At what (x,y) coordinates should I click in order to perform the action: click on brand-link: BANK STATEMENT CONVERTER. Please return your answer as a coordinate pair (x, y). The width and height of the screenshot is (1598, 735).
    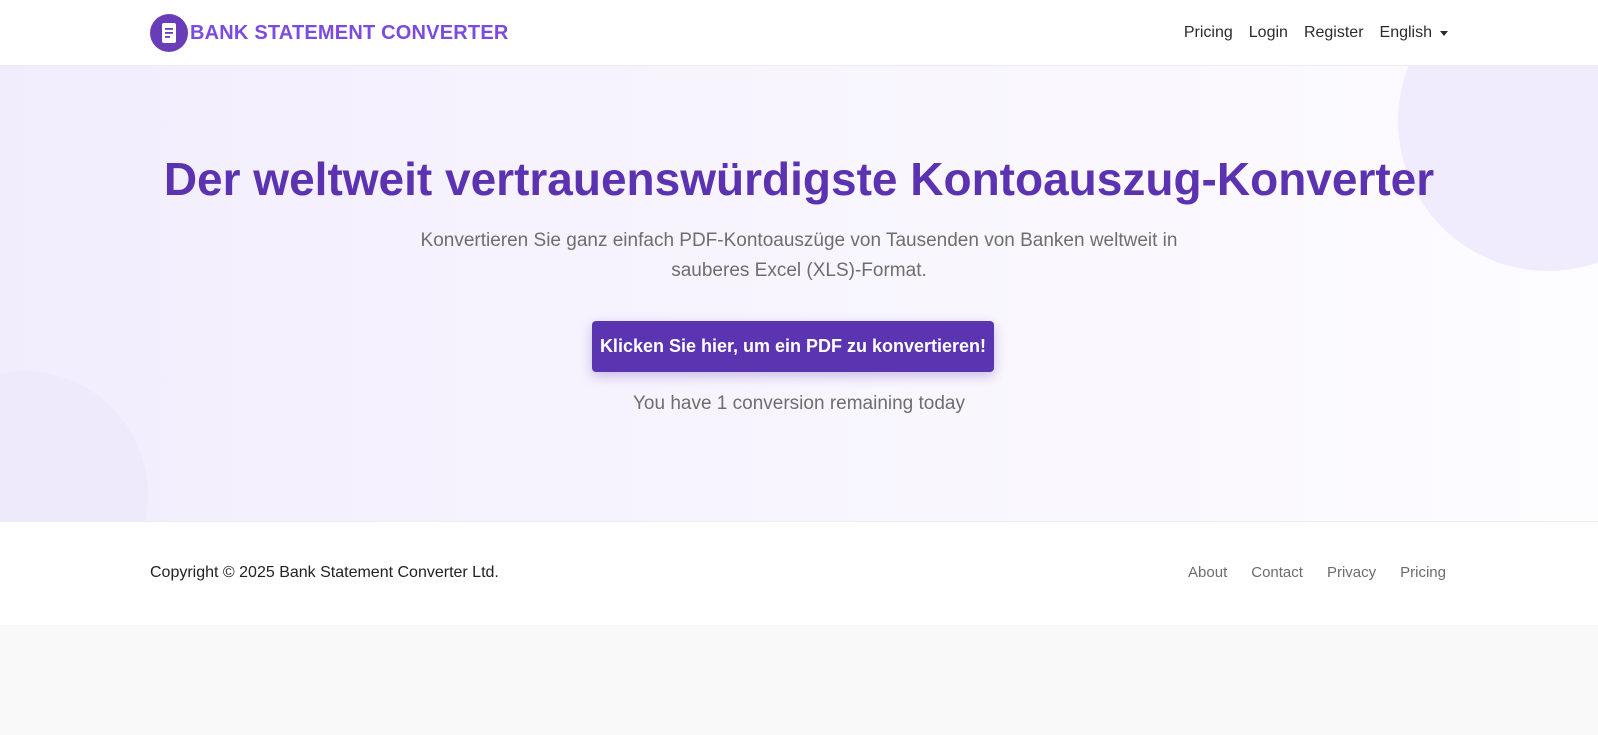
    Looking at the image, I should click on (329, 33).